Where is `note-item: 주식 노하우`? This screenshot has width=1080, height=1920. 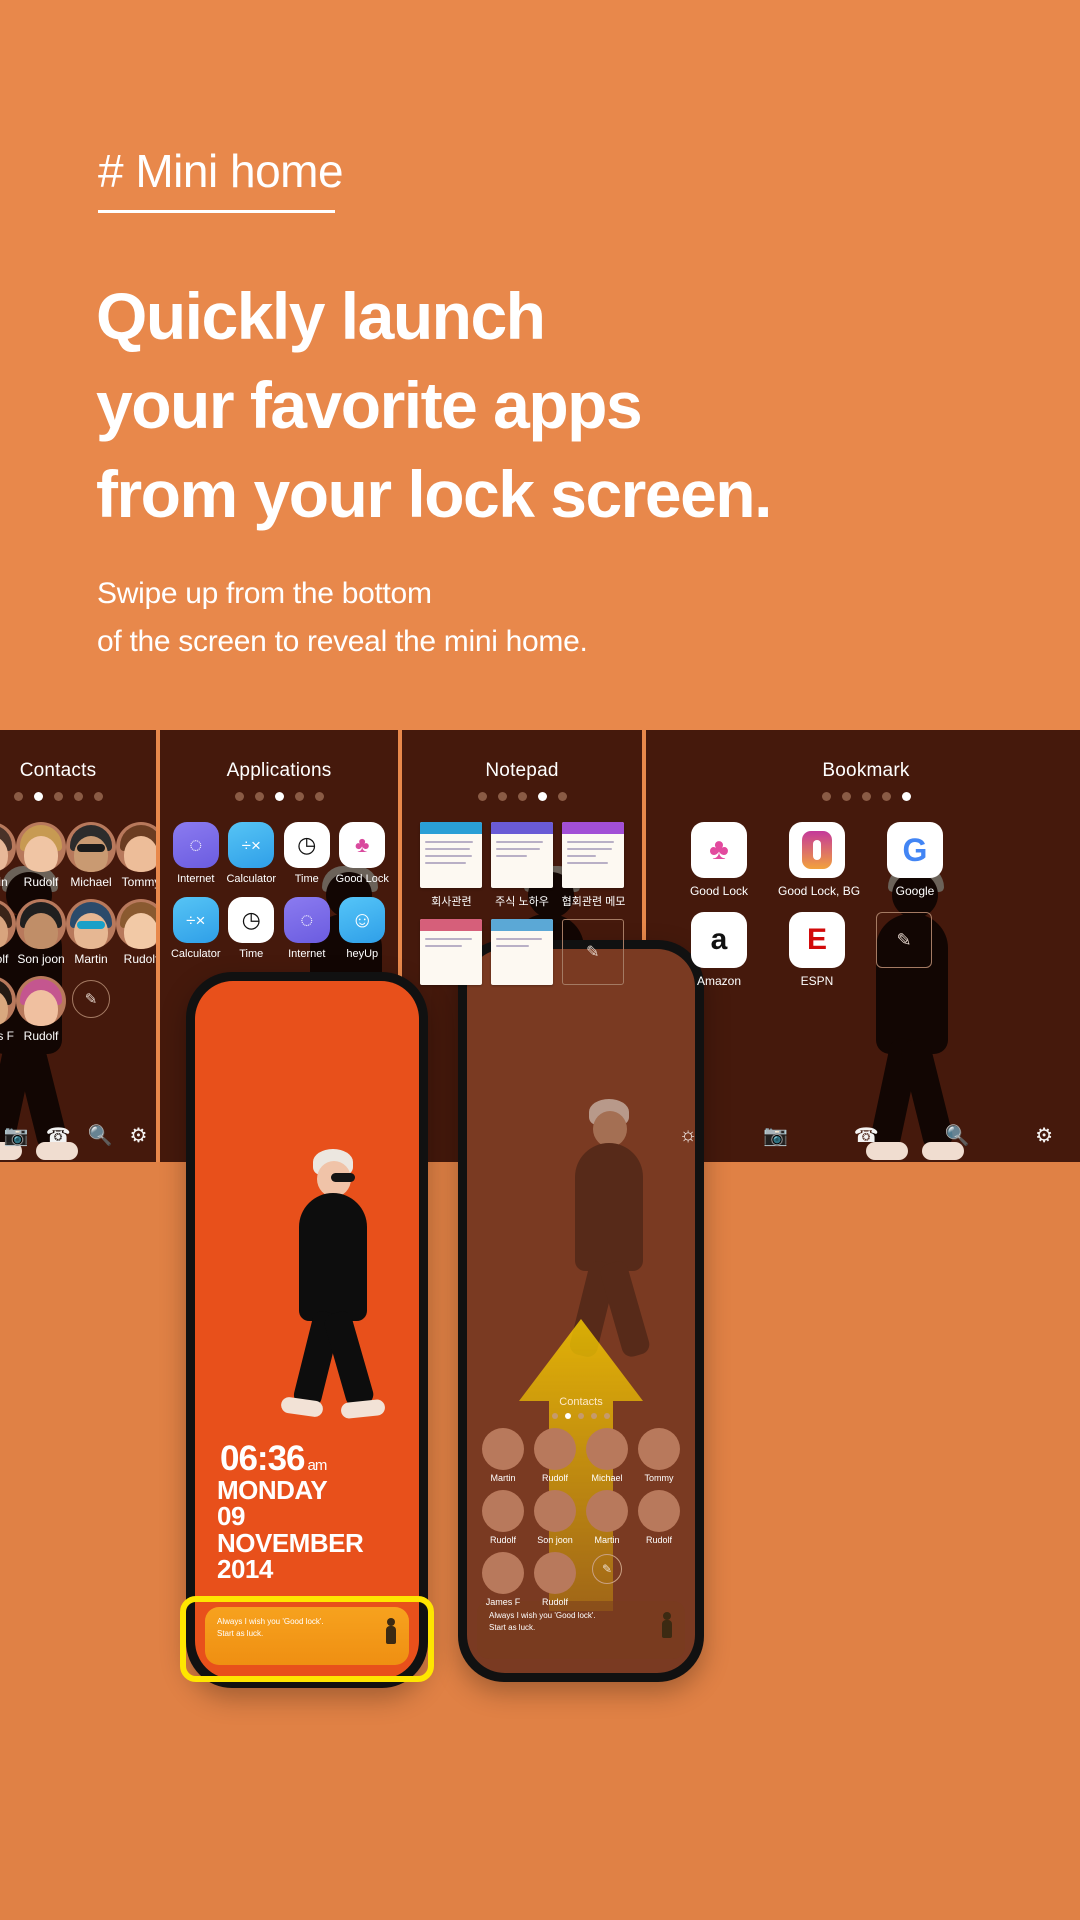
note-item: 주식 노하우 is located at coordinates (521, 865).